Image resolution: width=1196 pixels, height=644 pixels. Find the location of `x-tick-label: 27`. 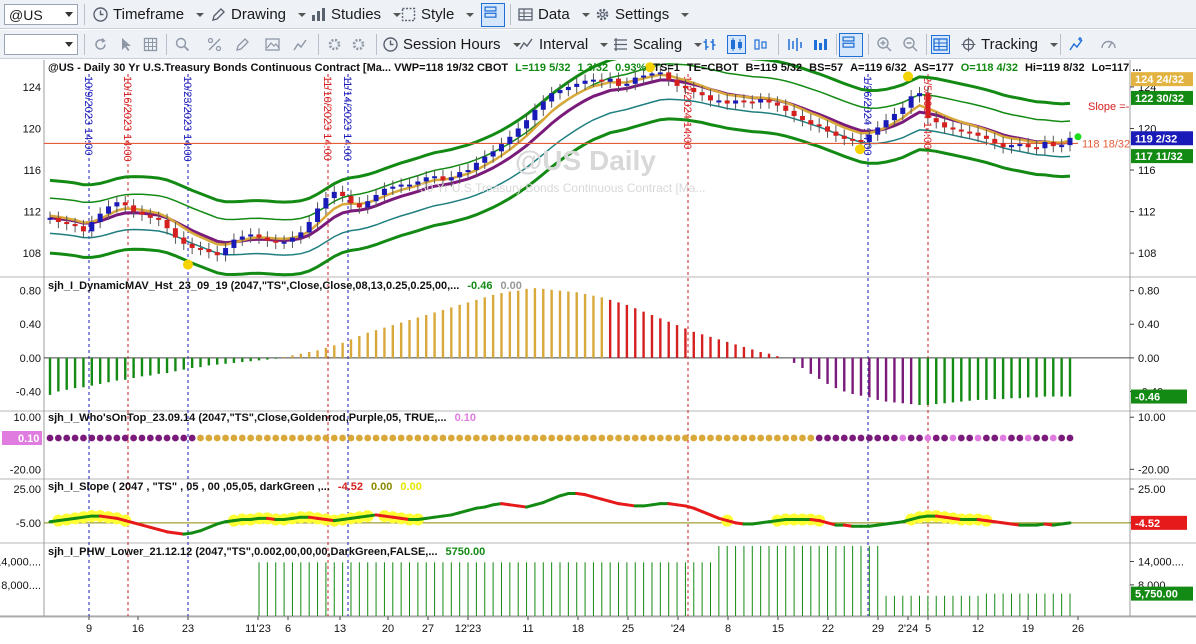

x-tick-label: 27 is located at coordinates (428, 629).